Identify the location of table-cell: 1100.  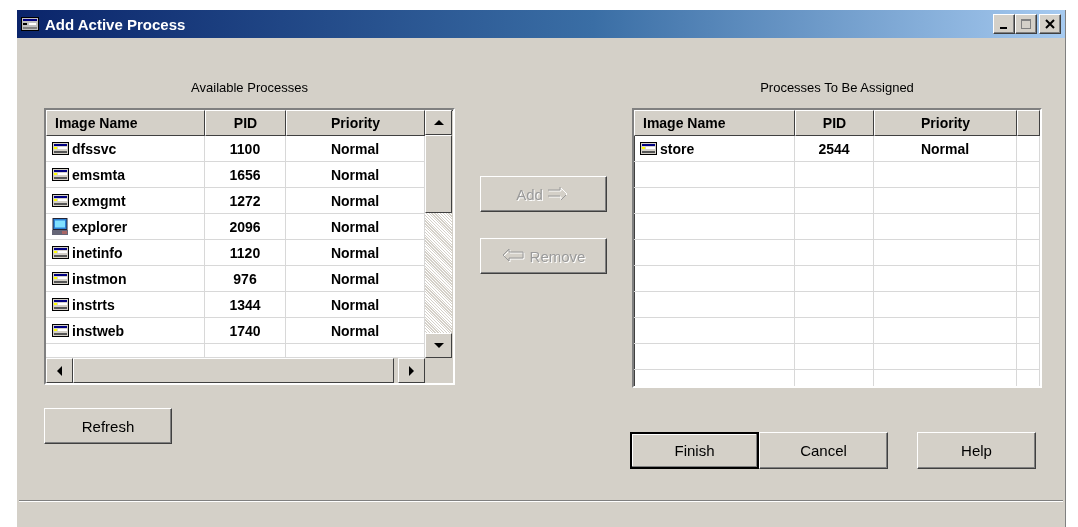
(245, 149).